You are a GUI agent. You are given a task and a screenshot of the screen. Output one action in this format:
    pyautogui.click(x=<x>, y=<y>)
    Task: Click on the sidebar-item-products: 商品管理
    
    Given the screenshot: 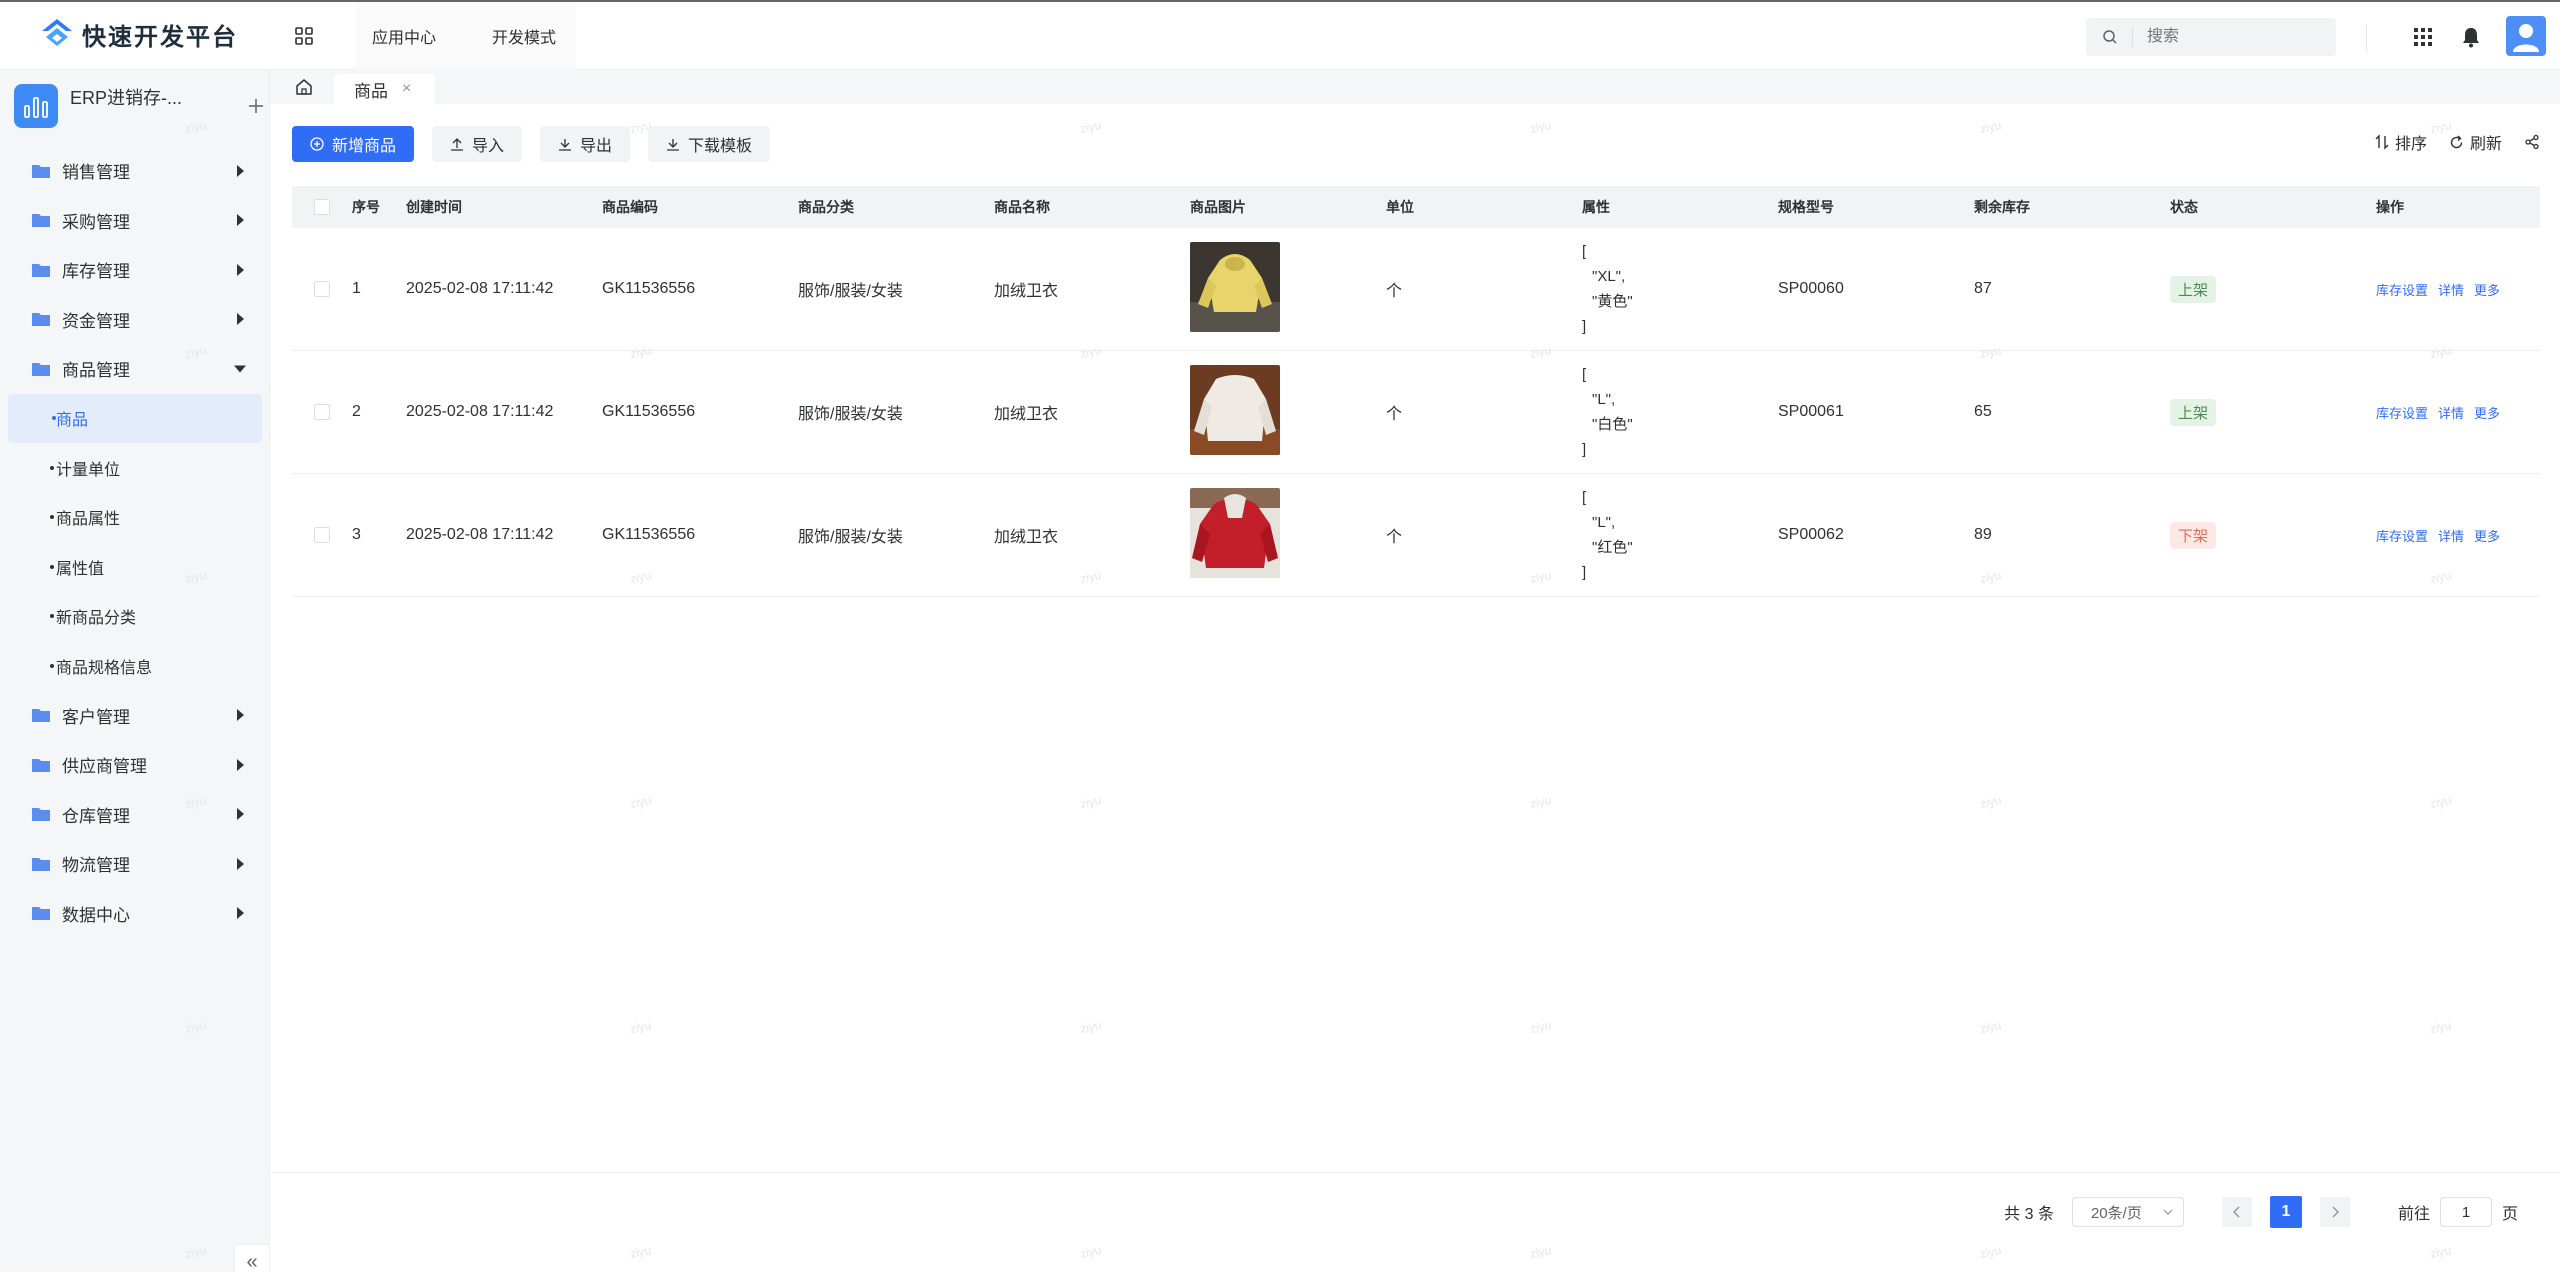 What is the action you would take?
    pyautogui.click(x=135, y=369)
    